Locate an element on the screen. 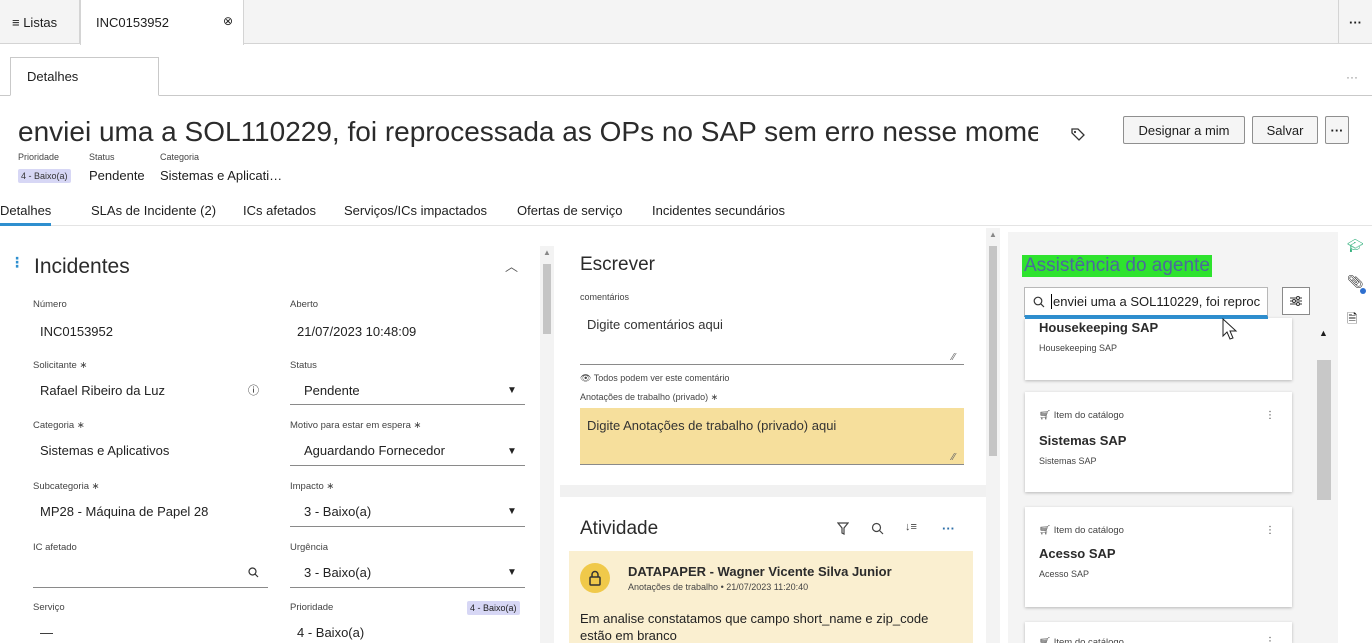 The height and width of the screenshot is (643, 1372). drag-handle-icon: ⋮ is located at coordinates (17, 262).